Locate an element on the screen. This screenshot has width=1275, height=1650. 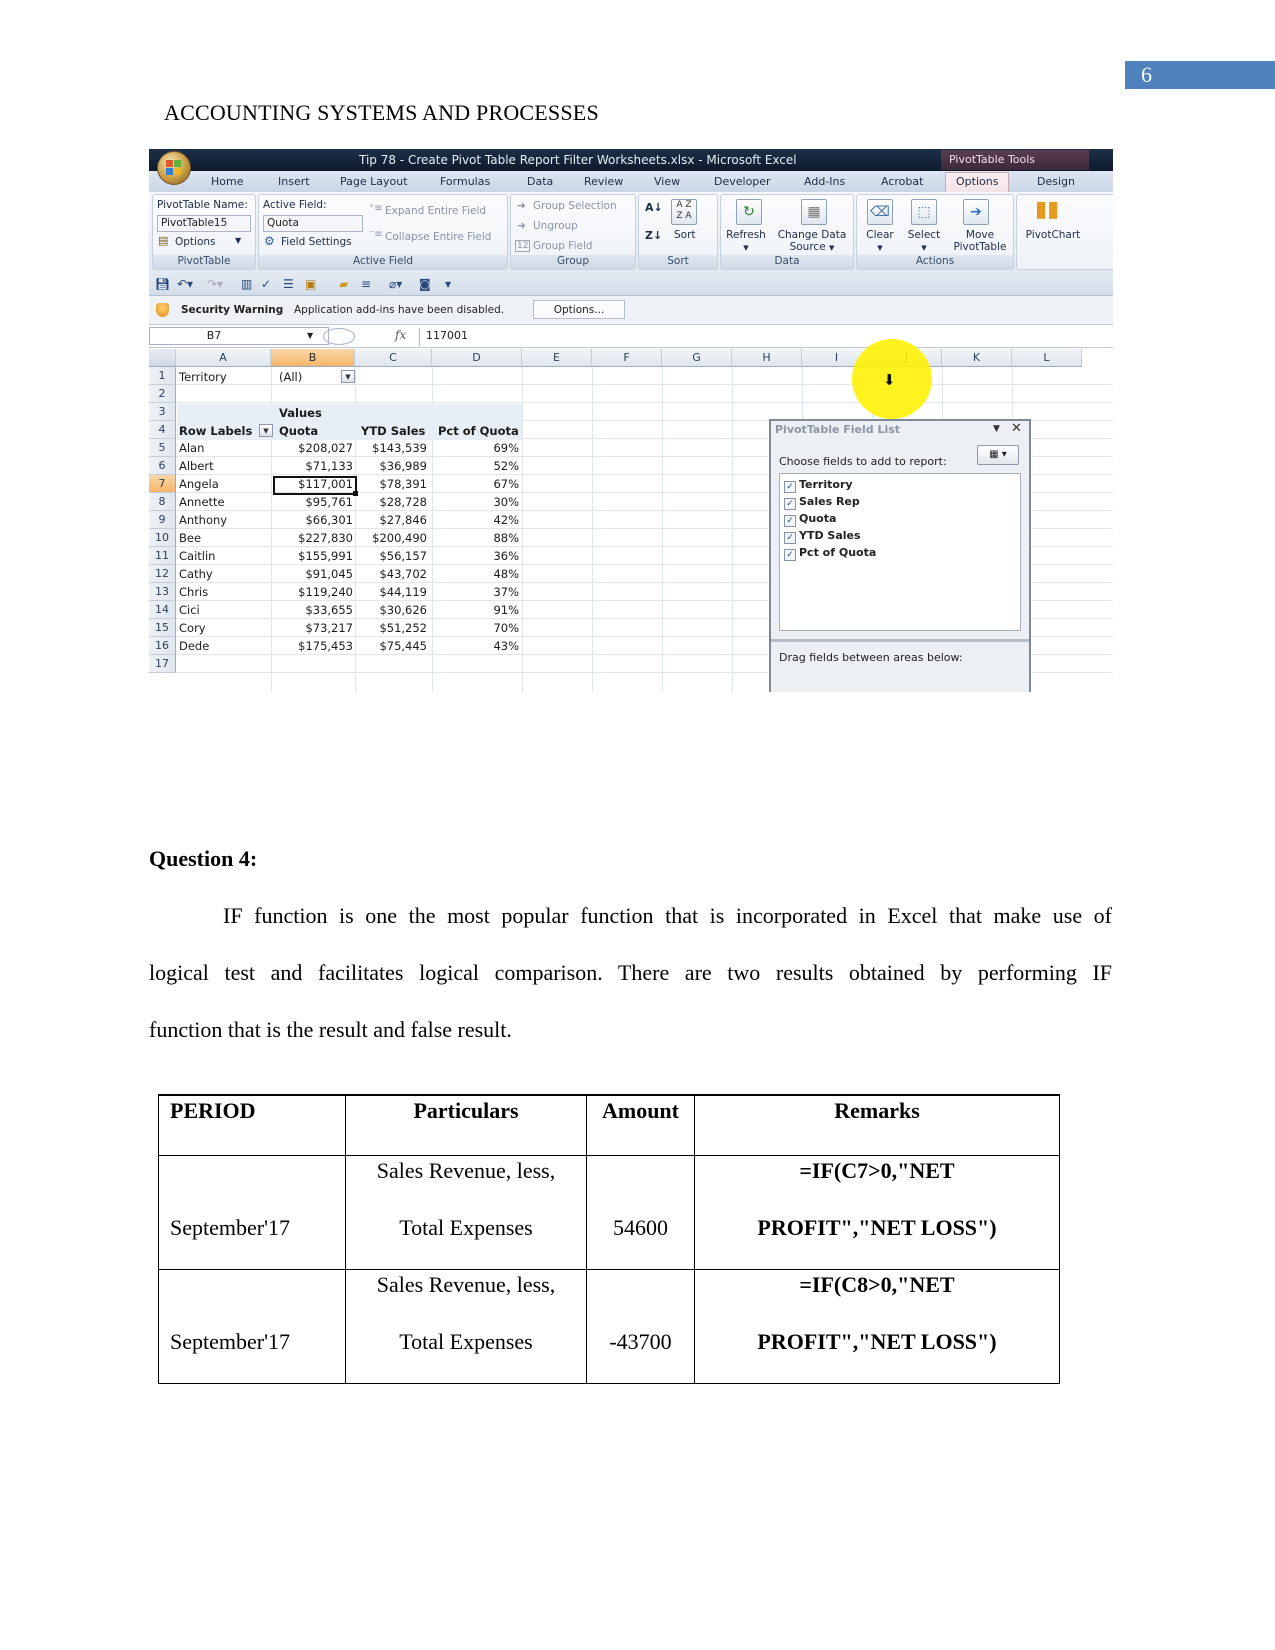
field-list-layout-button: ▦ ▾ is located at coordinates (998, 455).